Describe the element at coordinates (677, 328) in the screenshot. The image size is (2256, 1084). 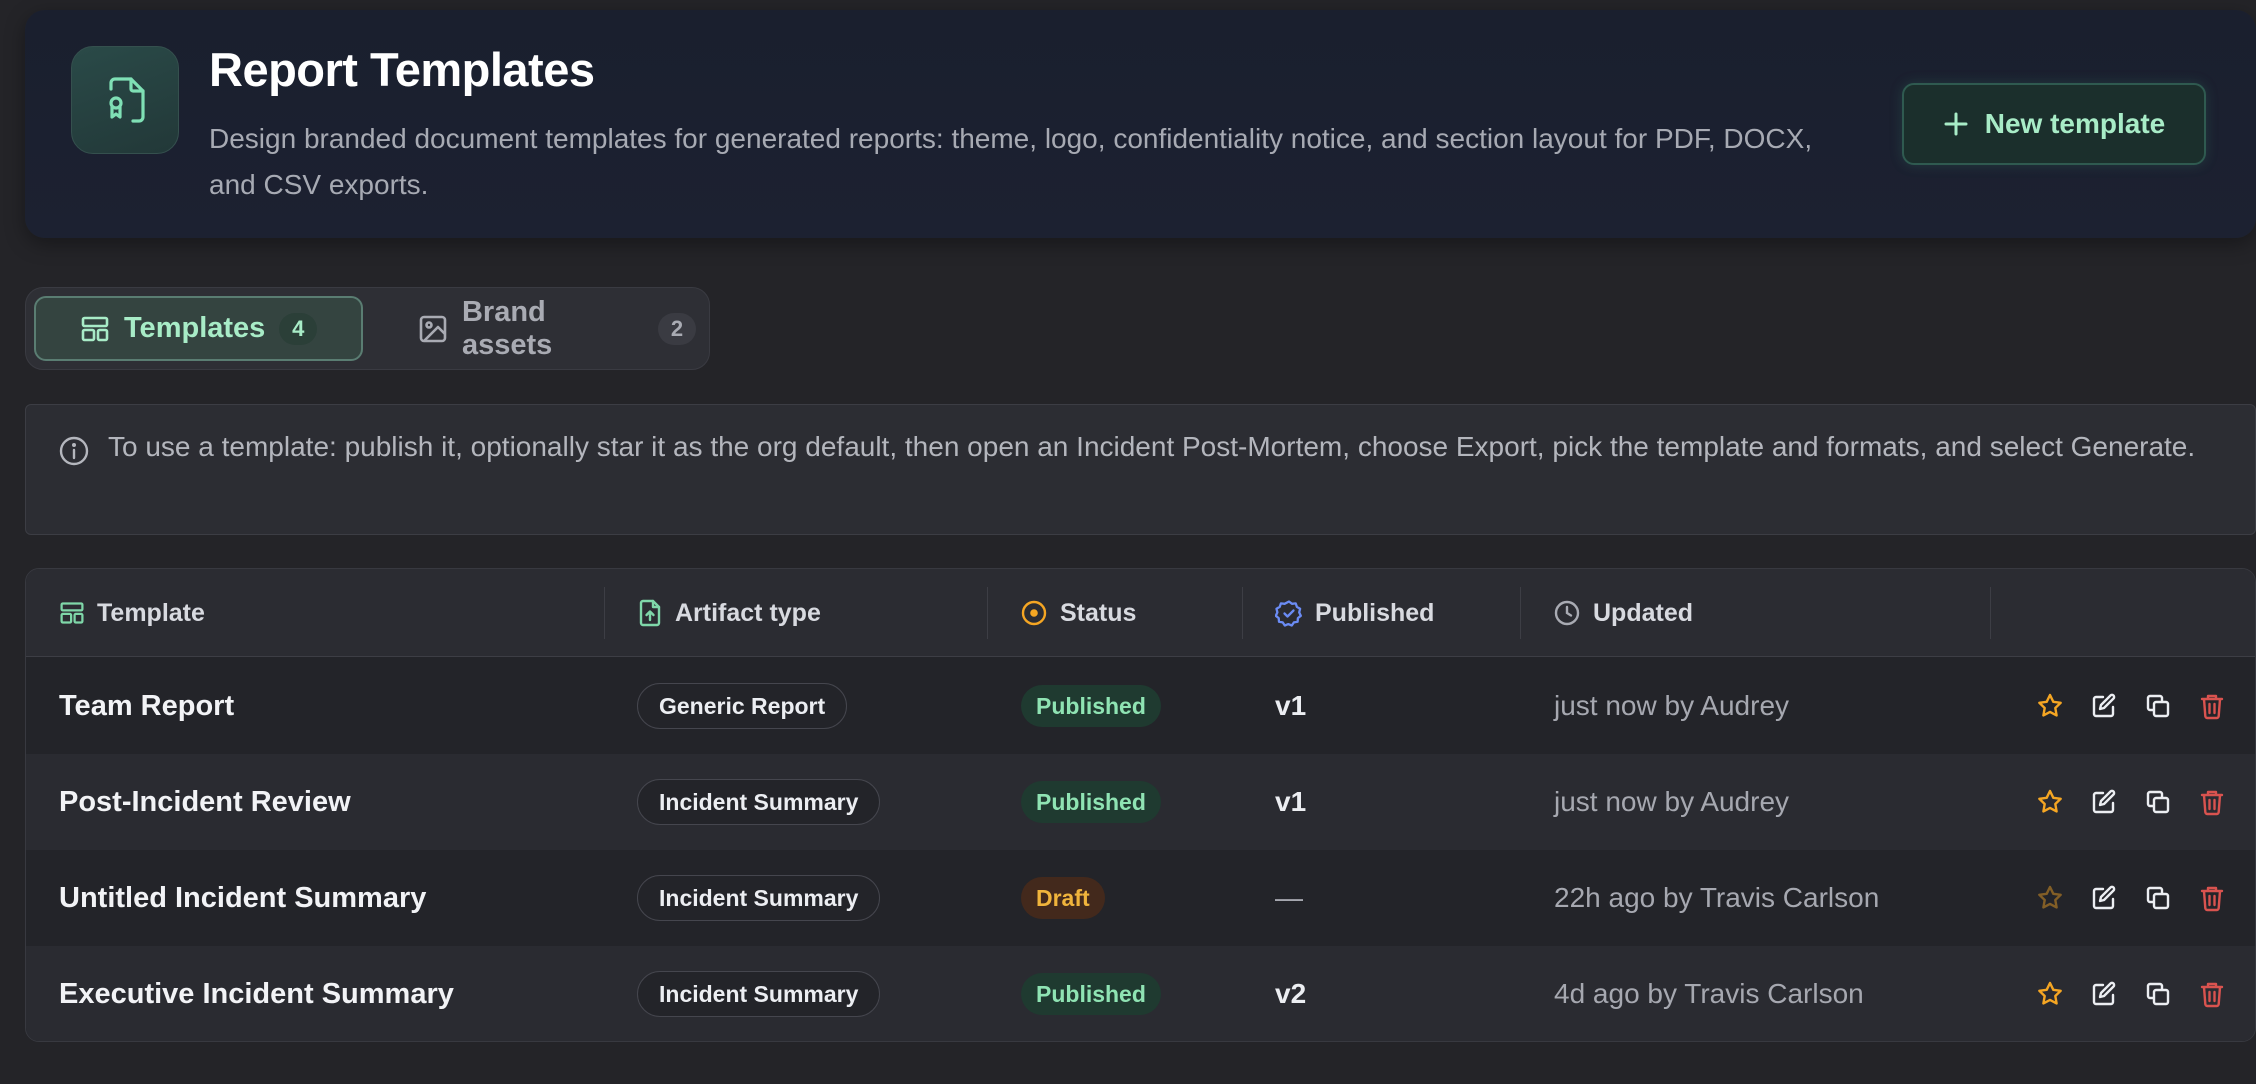
I see `tab-brand-assets-count: 2` at that location.